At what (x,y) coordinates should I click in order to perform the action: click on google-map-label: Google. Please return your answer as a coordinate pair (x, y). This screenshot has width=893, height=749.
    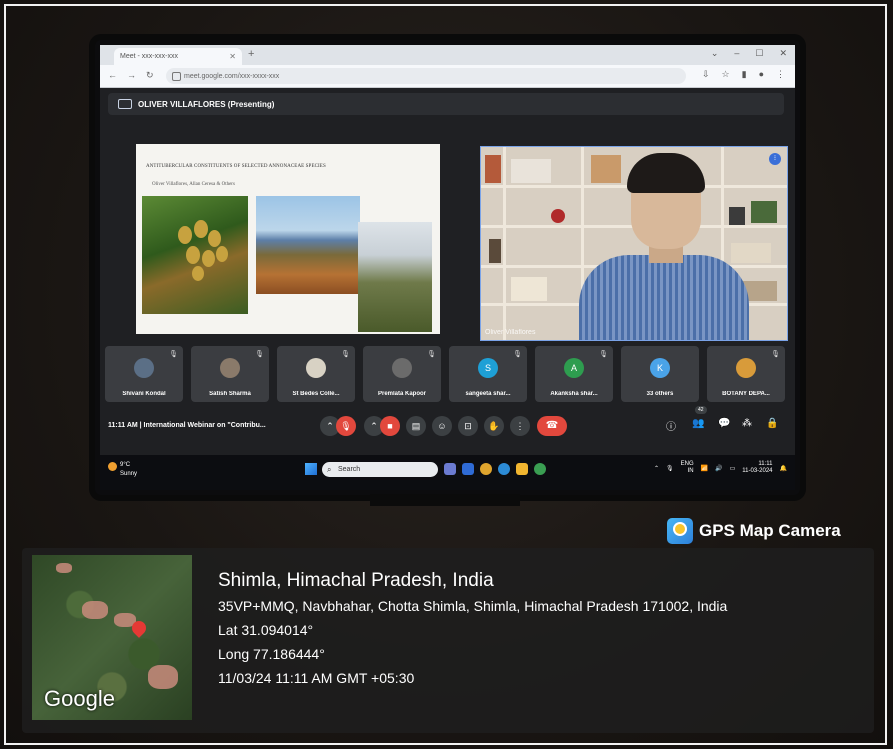
    Looking at the image, I should click on (79, 698).